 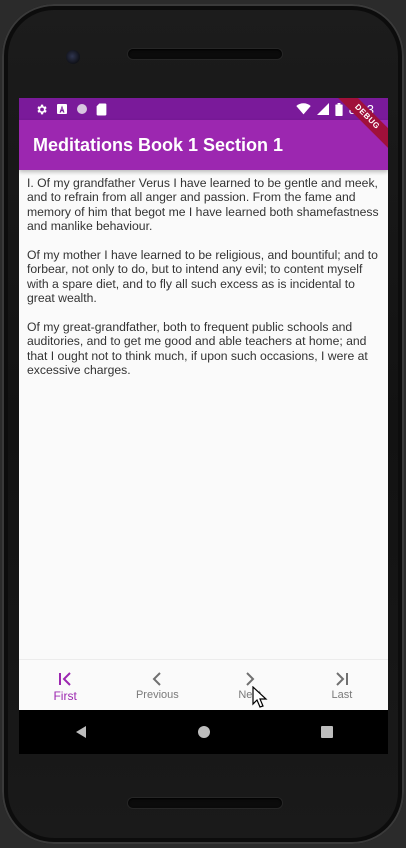 What do you see at coordinates (327, 732) in the screenshot?
I see `recents-icon` at bounding box center [327, 732].